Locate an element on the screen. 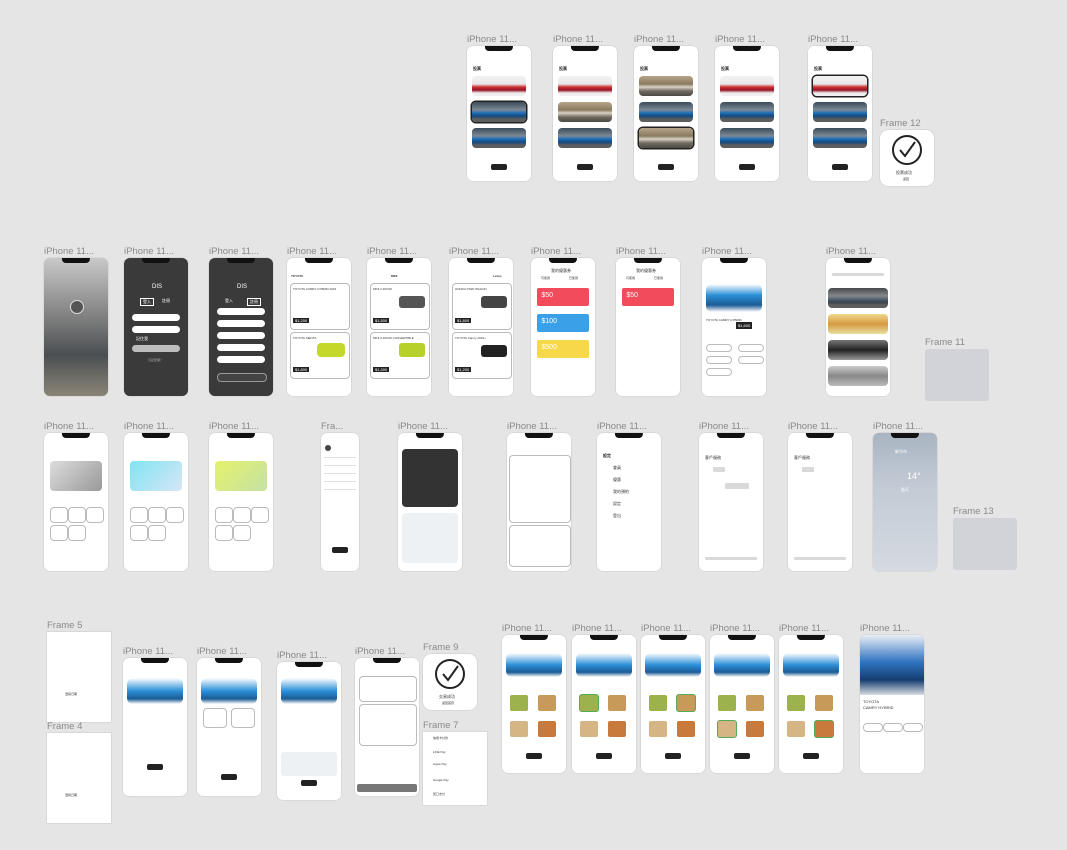  car-listing-card: TOYOTA CAMRY HYBRID 2019 $1,200 is located at coordinates (320, 306).